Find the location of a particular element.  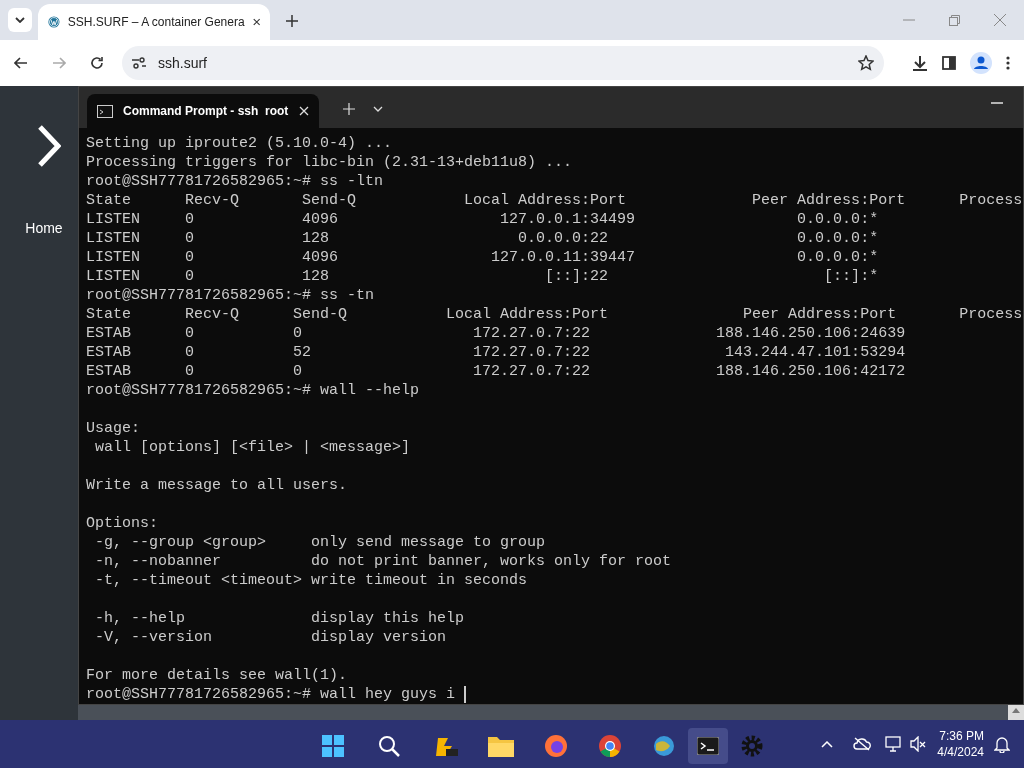

browser-tab: SSH.SURF – A container Genera is located at coordinates (154, 22).